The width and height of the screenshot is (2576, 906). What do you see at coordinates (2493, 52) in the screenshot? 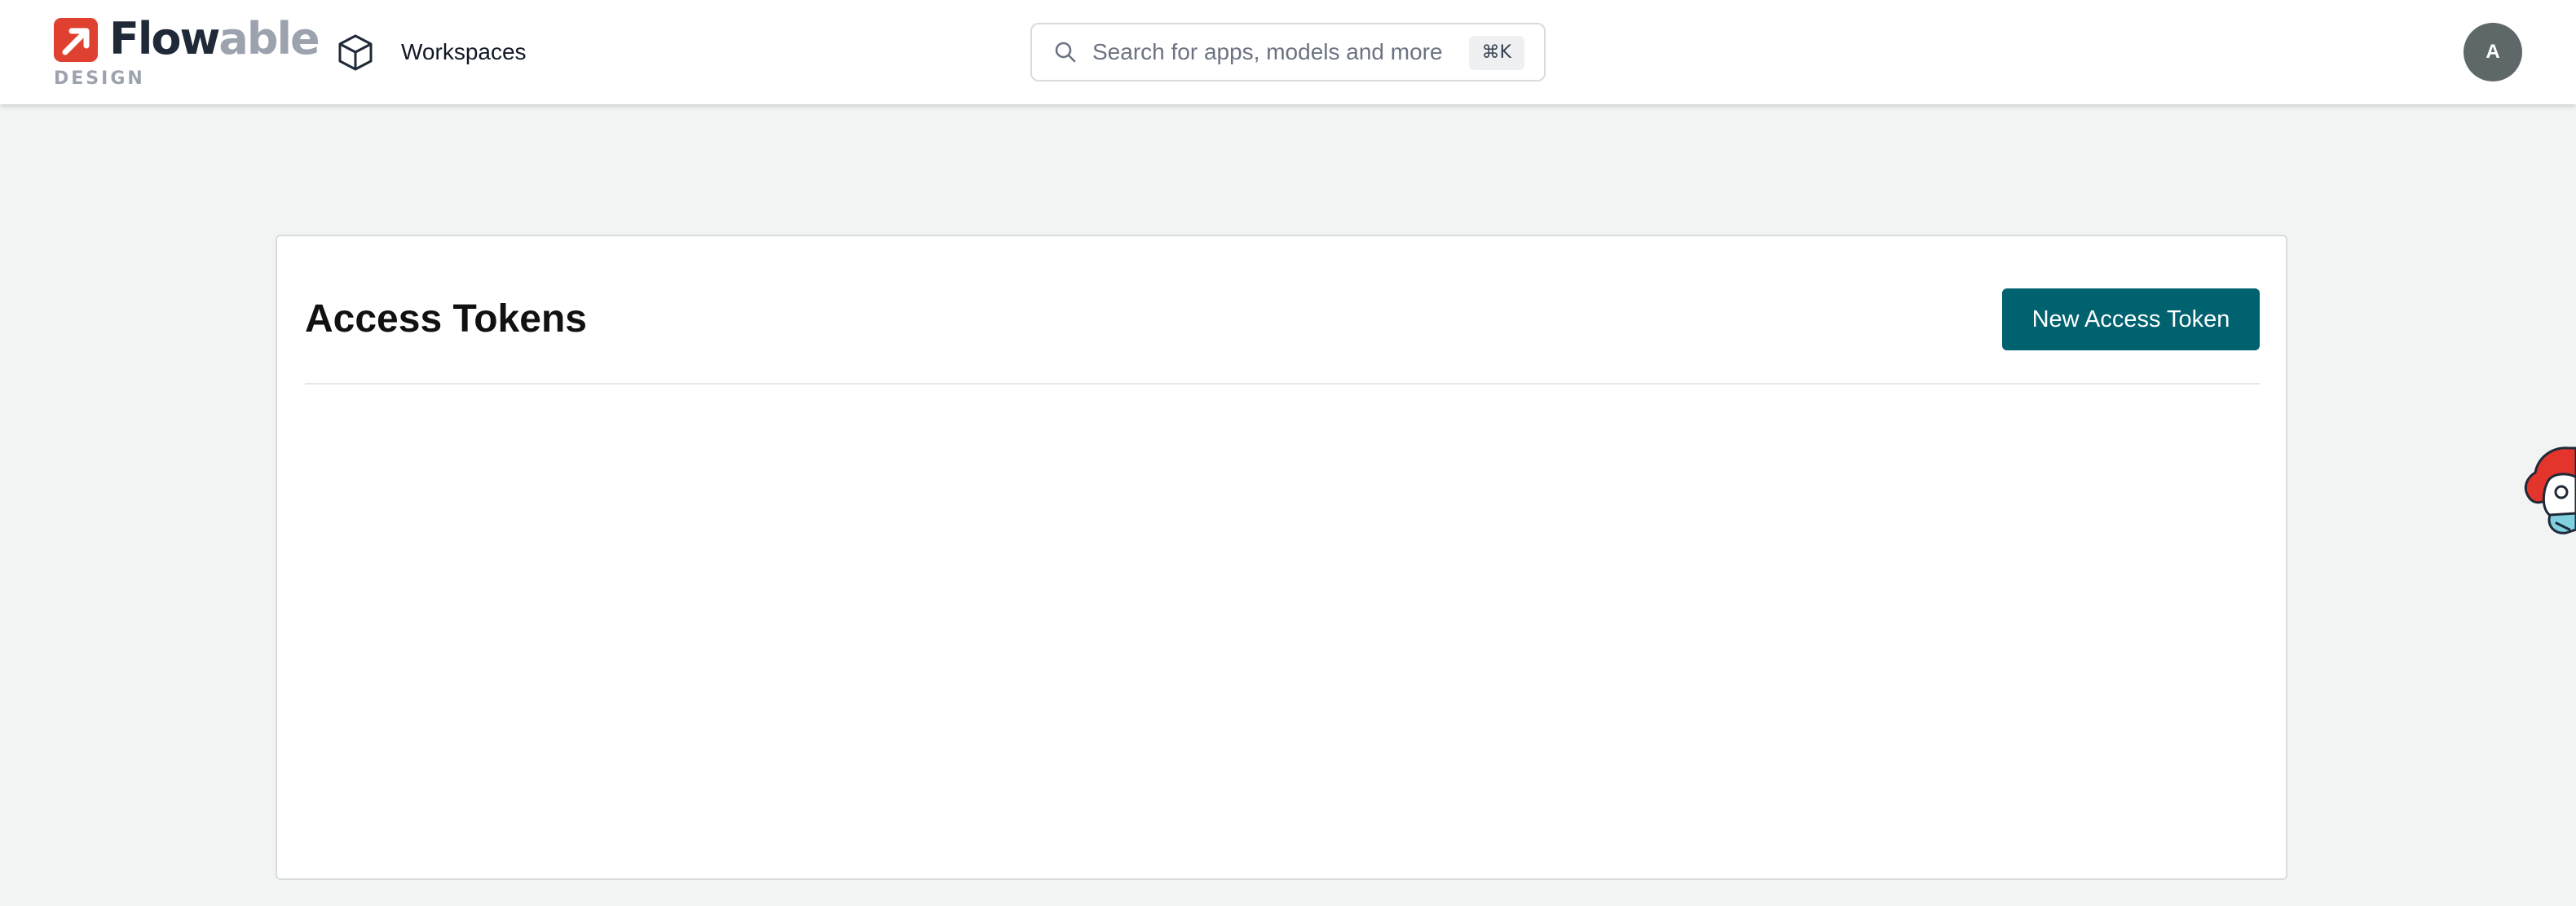
I see `user-avatar: A` at bounding box center [2493, 52].